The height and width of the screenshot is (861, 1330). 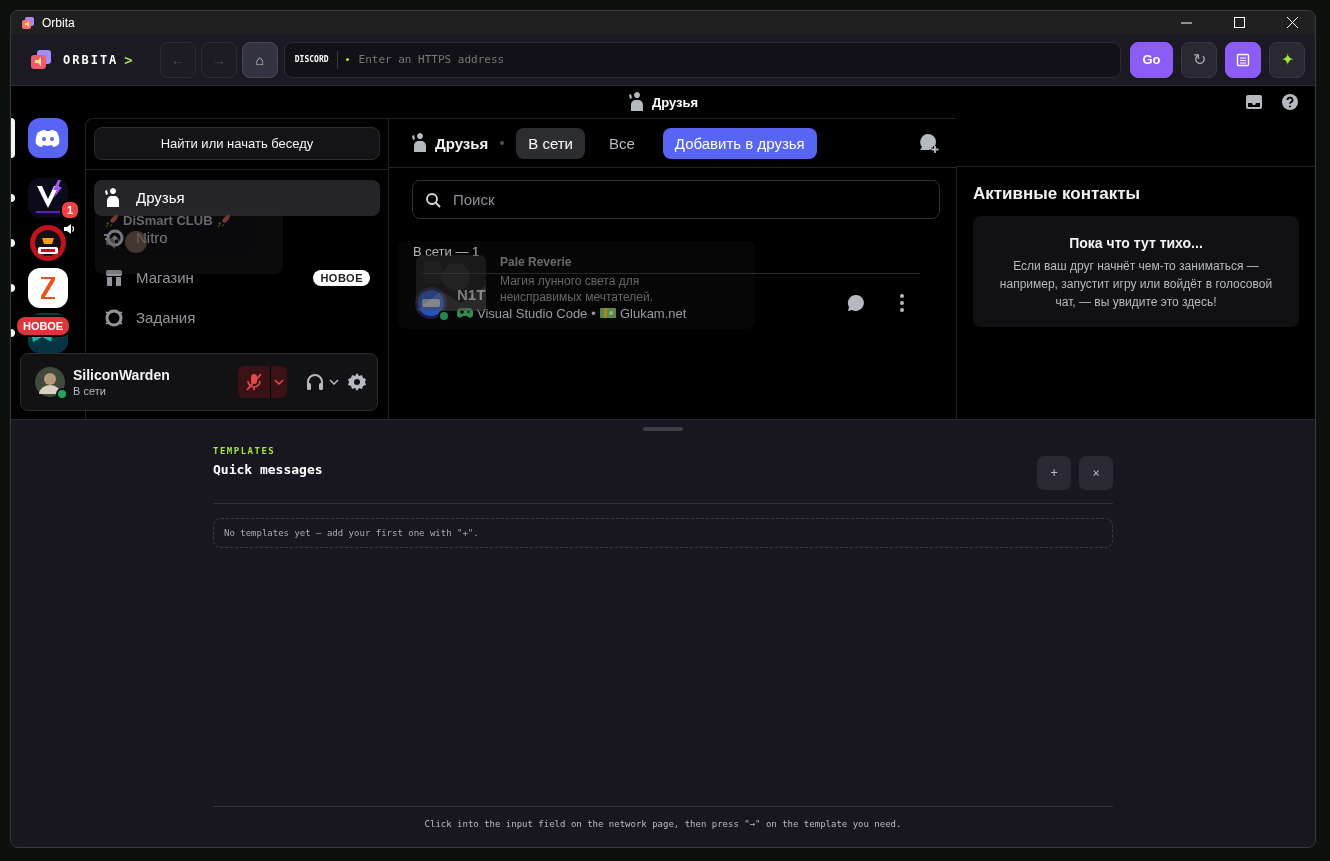 What do you see at coordinates (689, 199) in the screenshot?
I see `search-input: Поиск` at bounding box center [689, 199].